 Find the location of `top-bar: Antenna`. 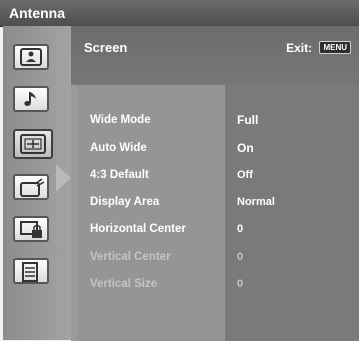

top-bar: Antenna is located at coordinates (179, 13).